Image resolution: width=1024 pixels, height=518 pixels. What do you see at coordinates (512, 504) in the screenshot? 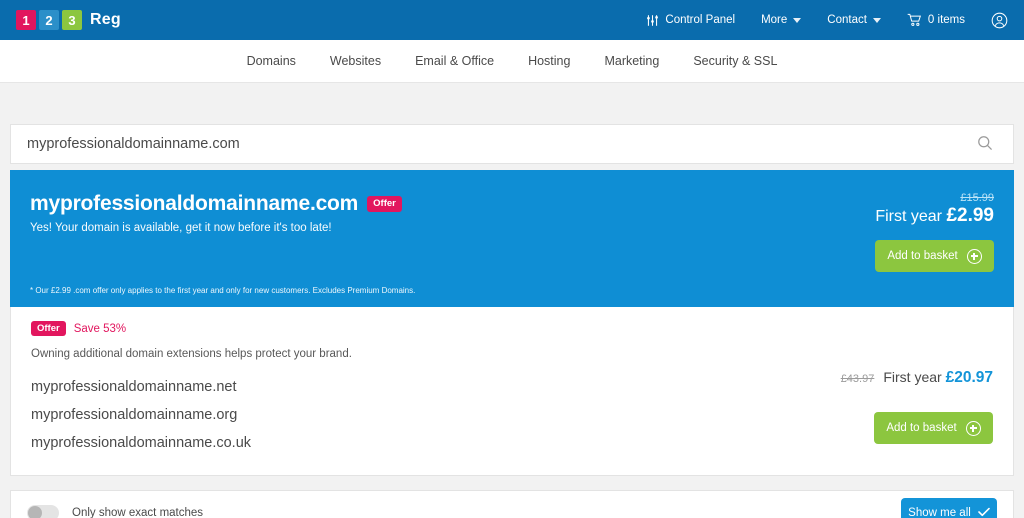
I see `results-filter-bar: Only show exact matches Show me all` at bounding box center [512, 504].